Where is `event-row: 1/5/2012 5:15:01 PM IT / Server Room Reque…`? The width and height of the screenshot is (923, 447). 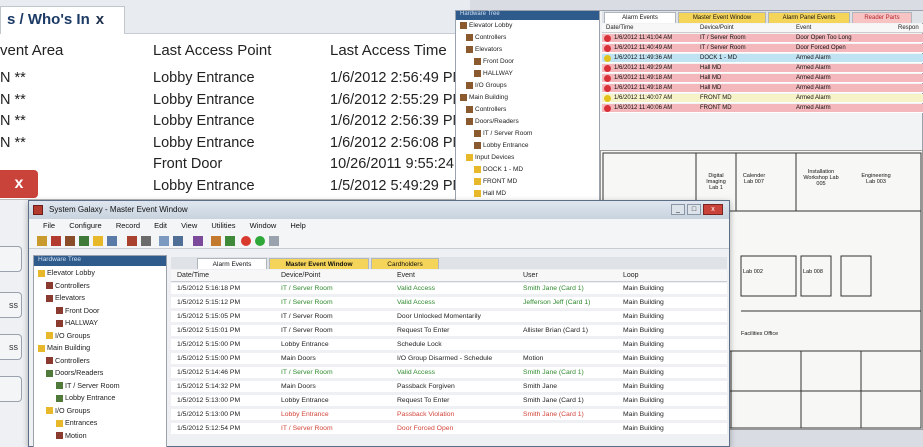
event-row: 1/5/2012 5:15:01 PM IT / Server Room Reque… is located at coordinates (449, 330).